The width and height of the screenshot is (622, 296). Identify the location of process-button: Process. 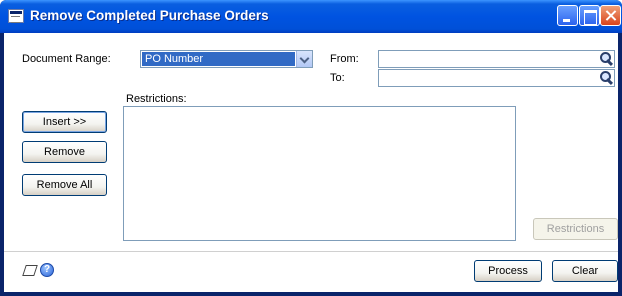
(508, 271).